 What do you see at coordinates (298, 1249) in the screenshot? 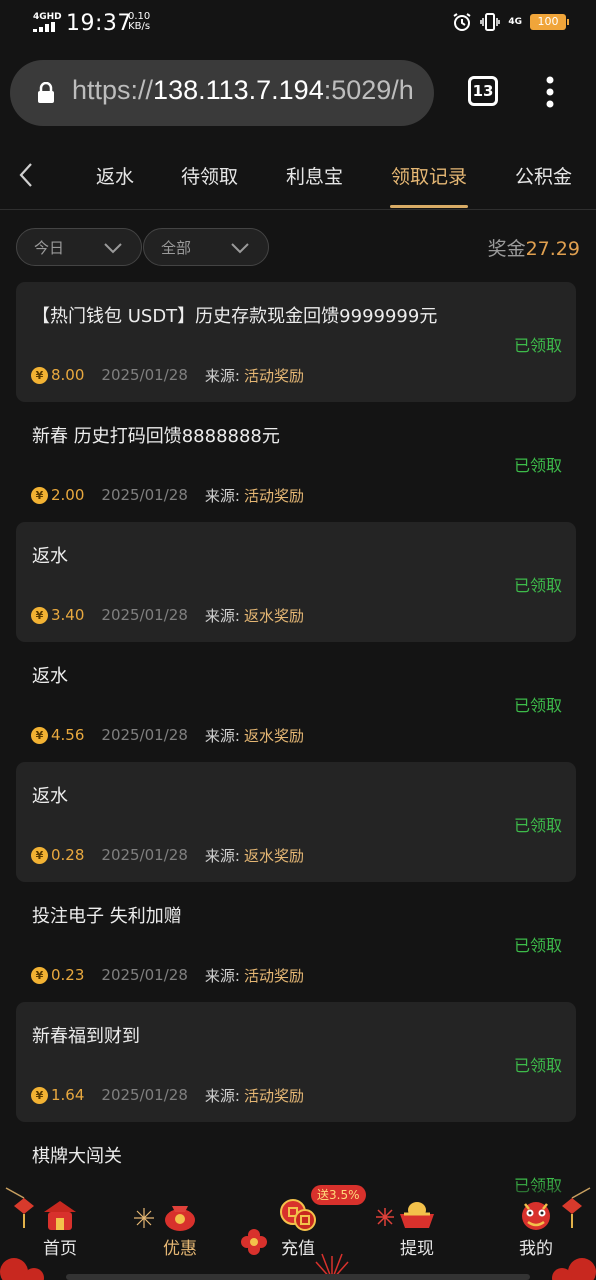
I see `nav-recharge-label: 充值` at bounding box center [298, 1249].